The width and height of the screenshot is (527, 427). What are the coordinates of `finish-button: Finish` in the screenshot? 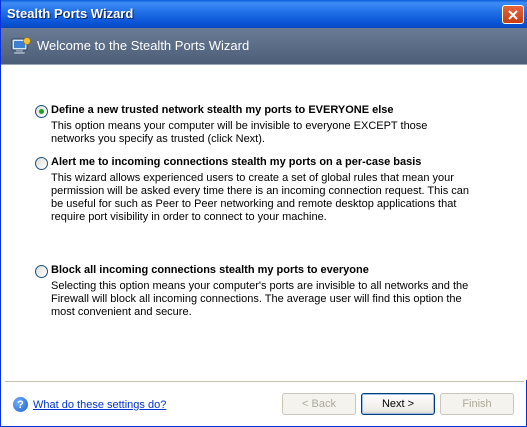 It's located at (477, 404).